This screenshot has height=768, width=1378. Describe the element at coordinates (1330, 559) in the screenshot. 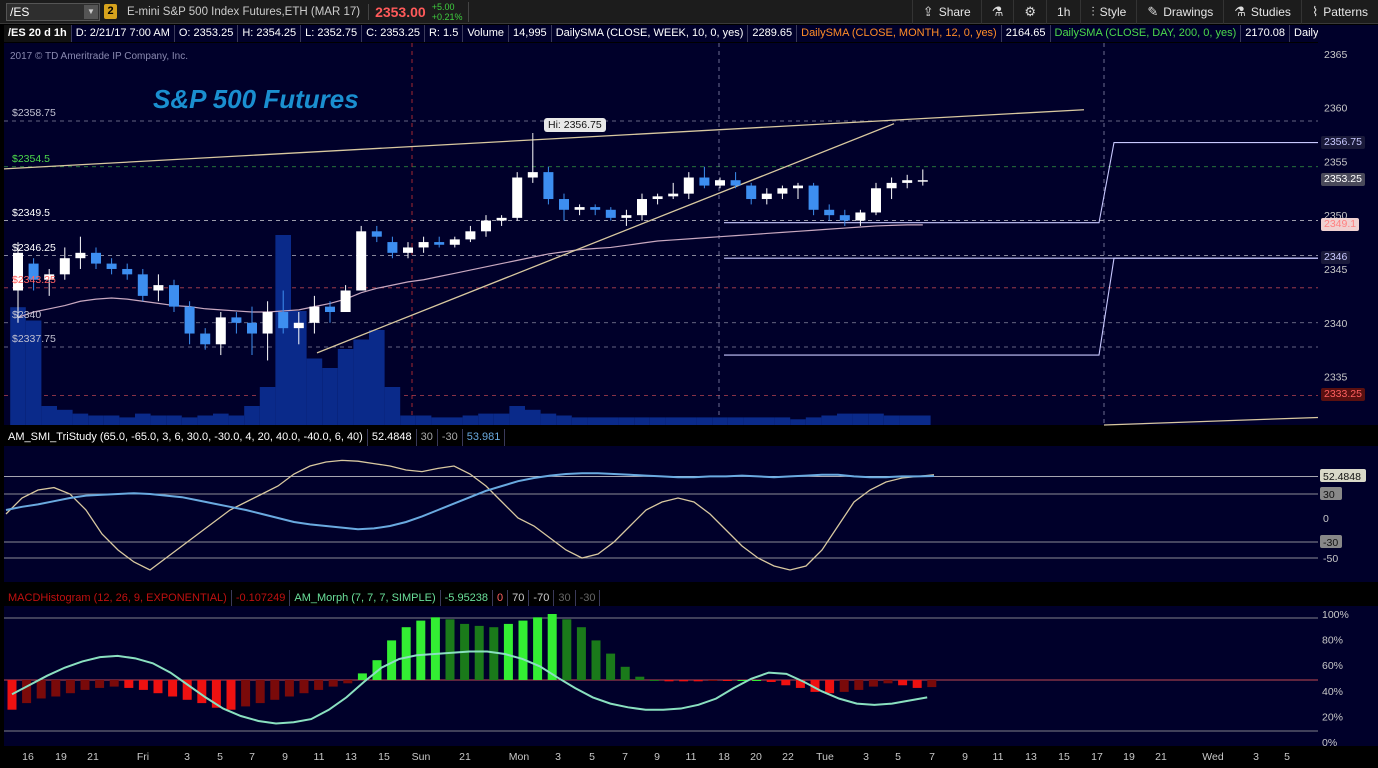

I see `smi-tick-label: -50` at that location.